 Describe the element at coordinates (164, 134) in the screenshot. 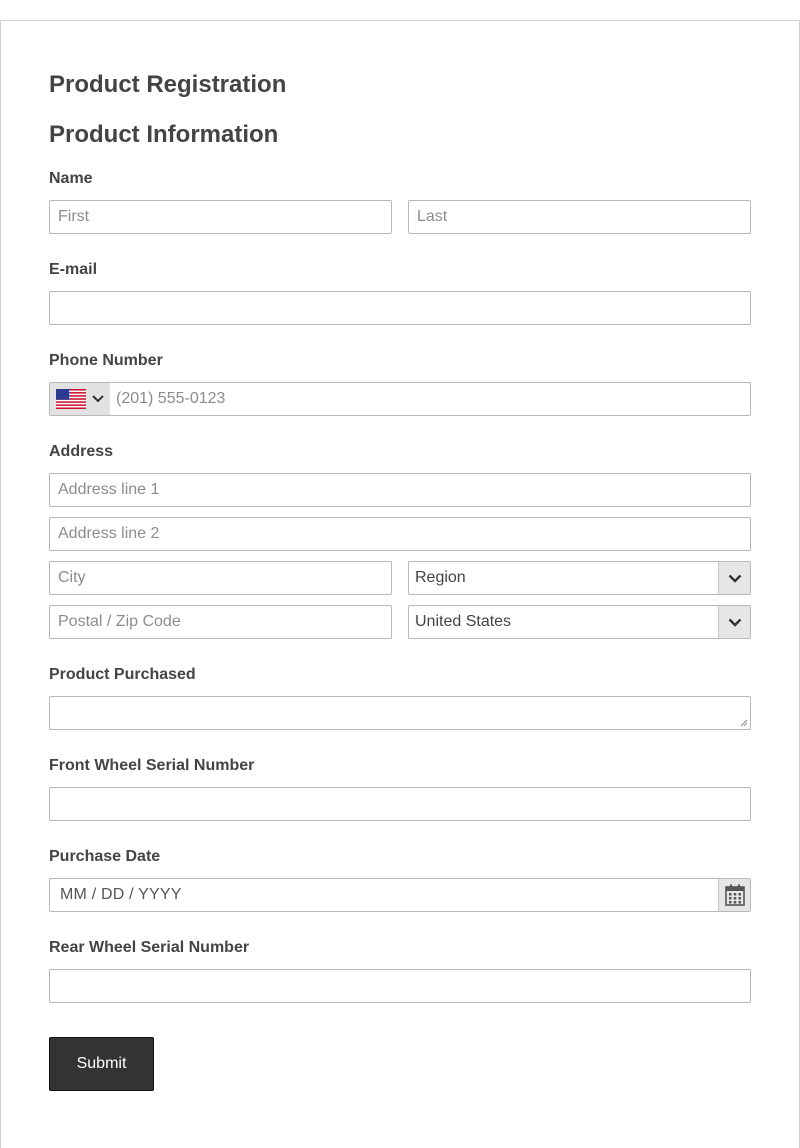

I see `section-title: Product Information` at that location.